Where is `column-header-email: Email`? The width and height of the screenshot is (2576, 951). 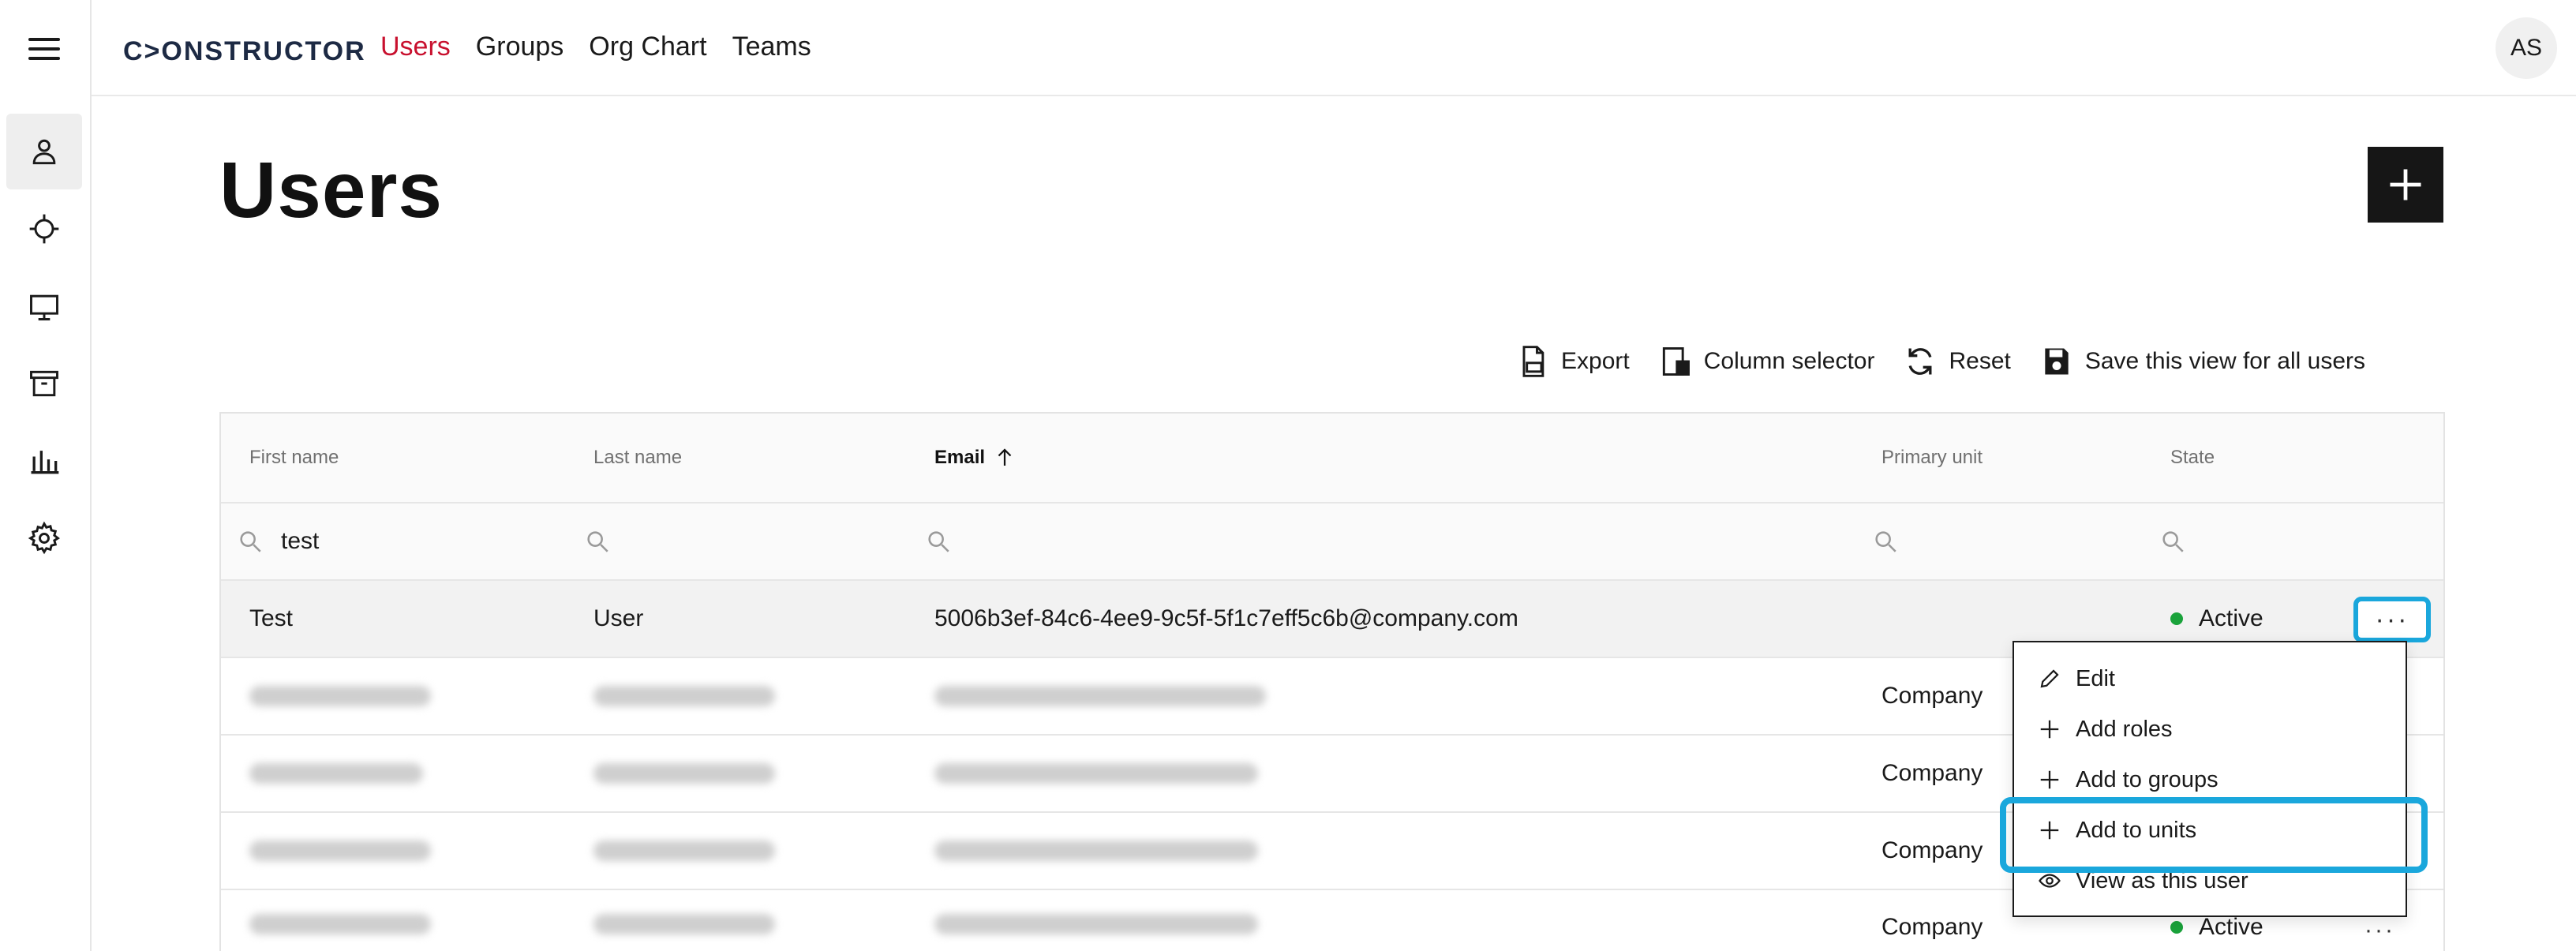
column-header-email: Email is located at coordinates (975, 458).